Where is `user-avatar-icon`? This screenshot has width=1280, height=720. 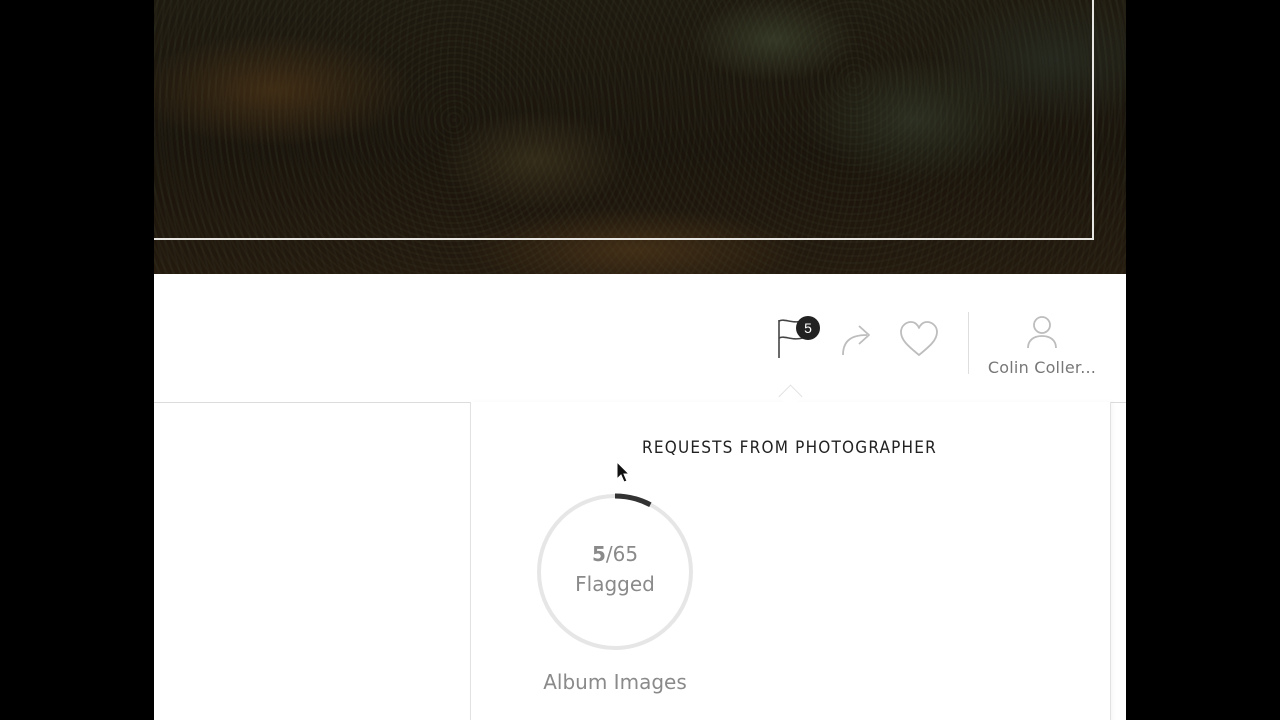 user-avatar-icon is located at coordinates (1042, 332).